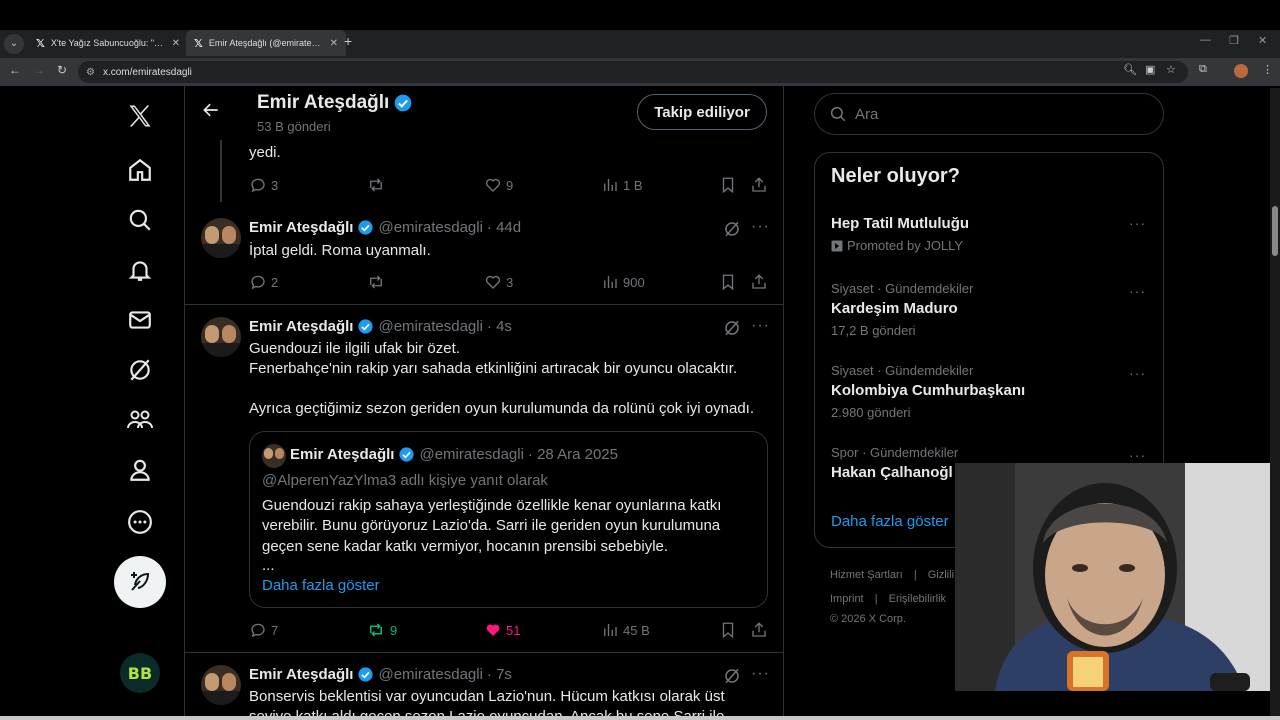  Describe the element at coordinates (941, 575) in the screenshot. I see `footer-link: Gizlili` at that location.